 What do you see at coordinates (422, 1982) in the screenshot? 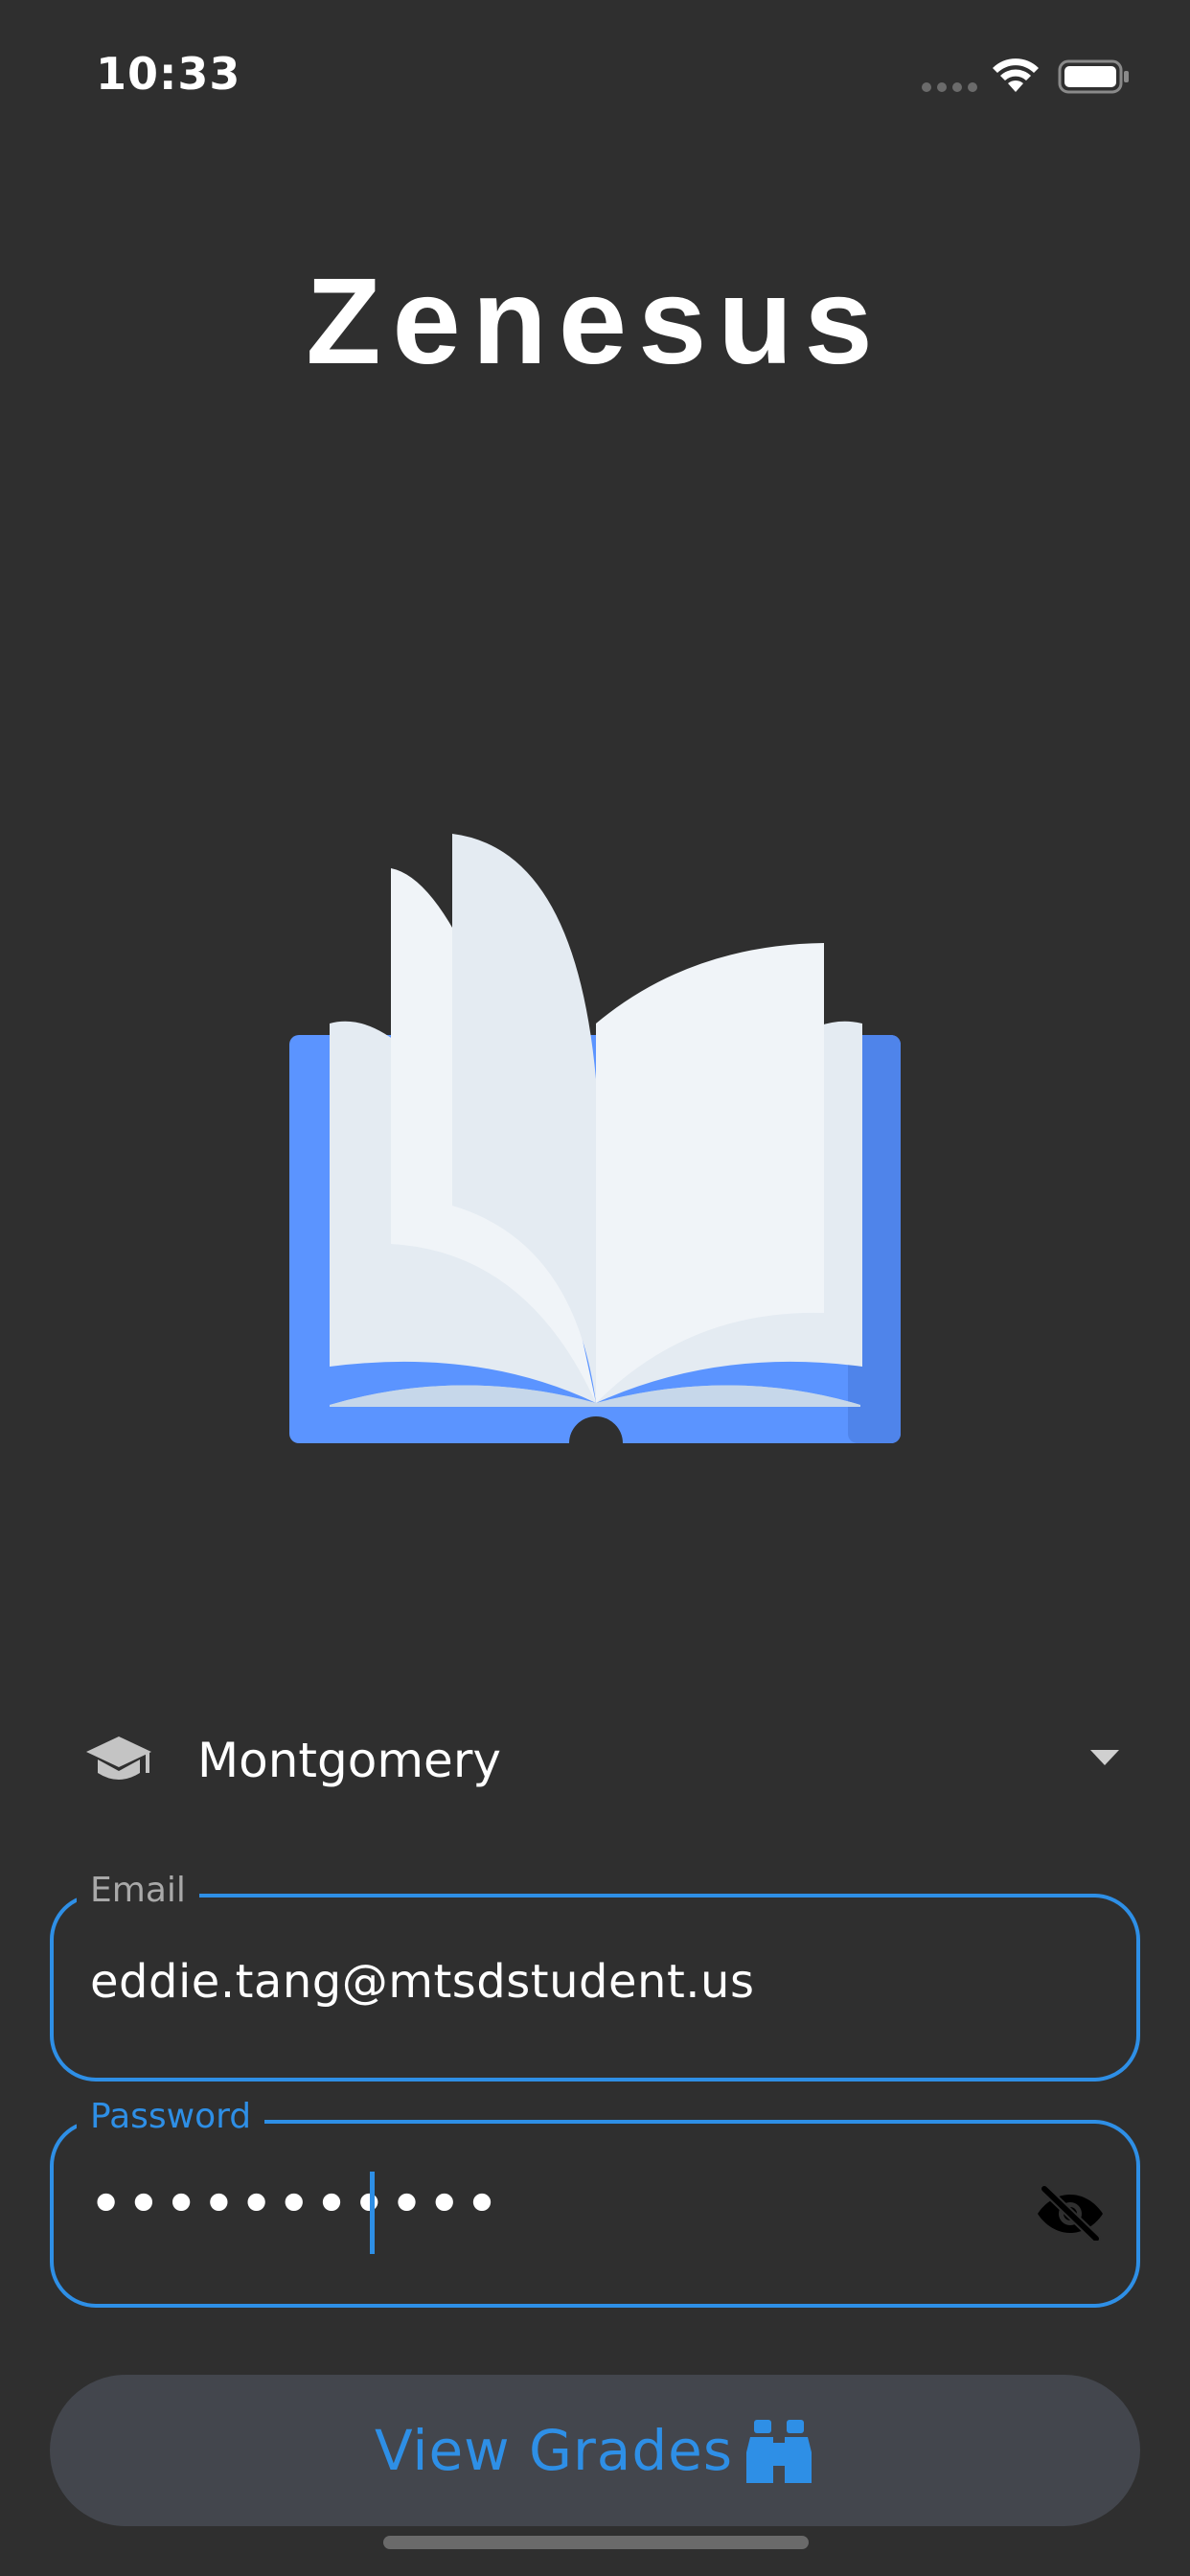
I see `email-input: eddie.tang@mtsdstudent.us` at bounding box center [422, 1982].